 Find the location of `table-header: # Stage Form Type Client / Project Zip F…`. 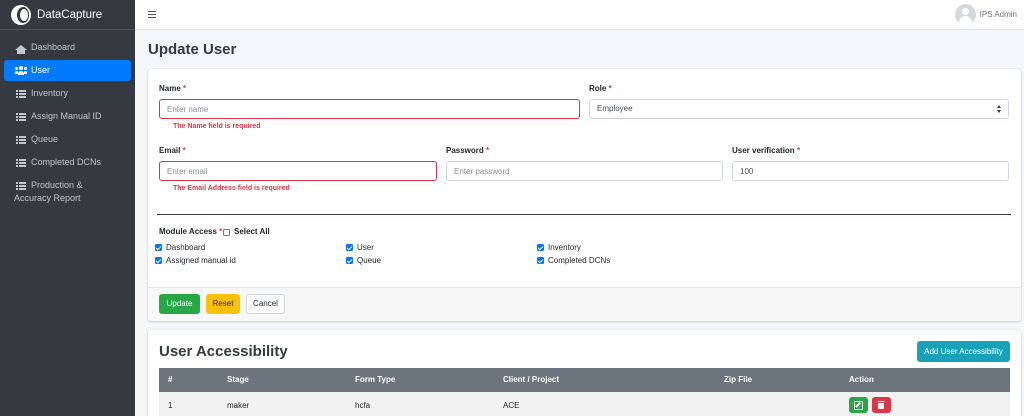

table-header: # Stage Form Type Client / Project Zip F… is located at coordinates (584, 380).